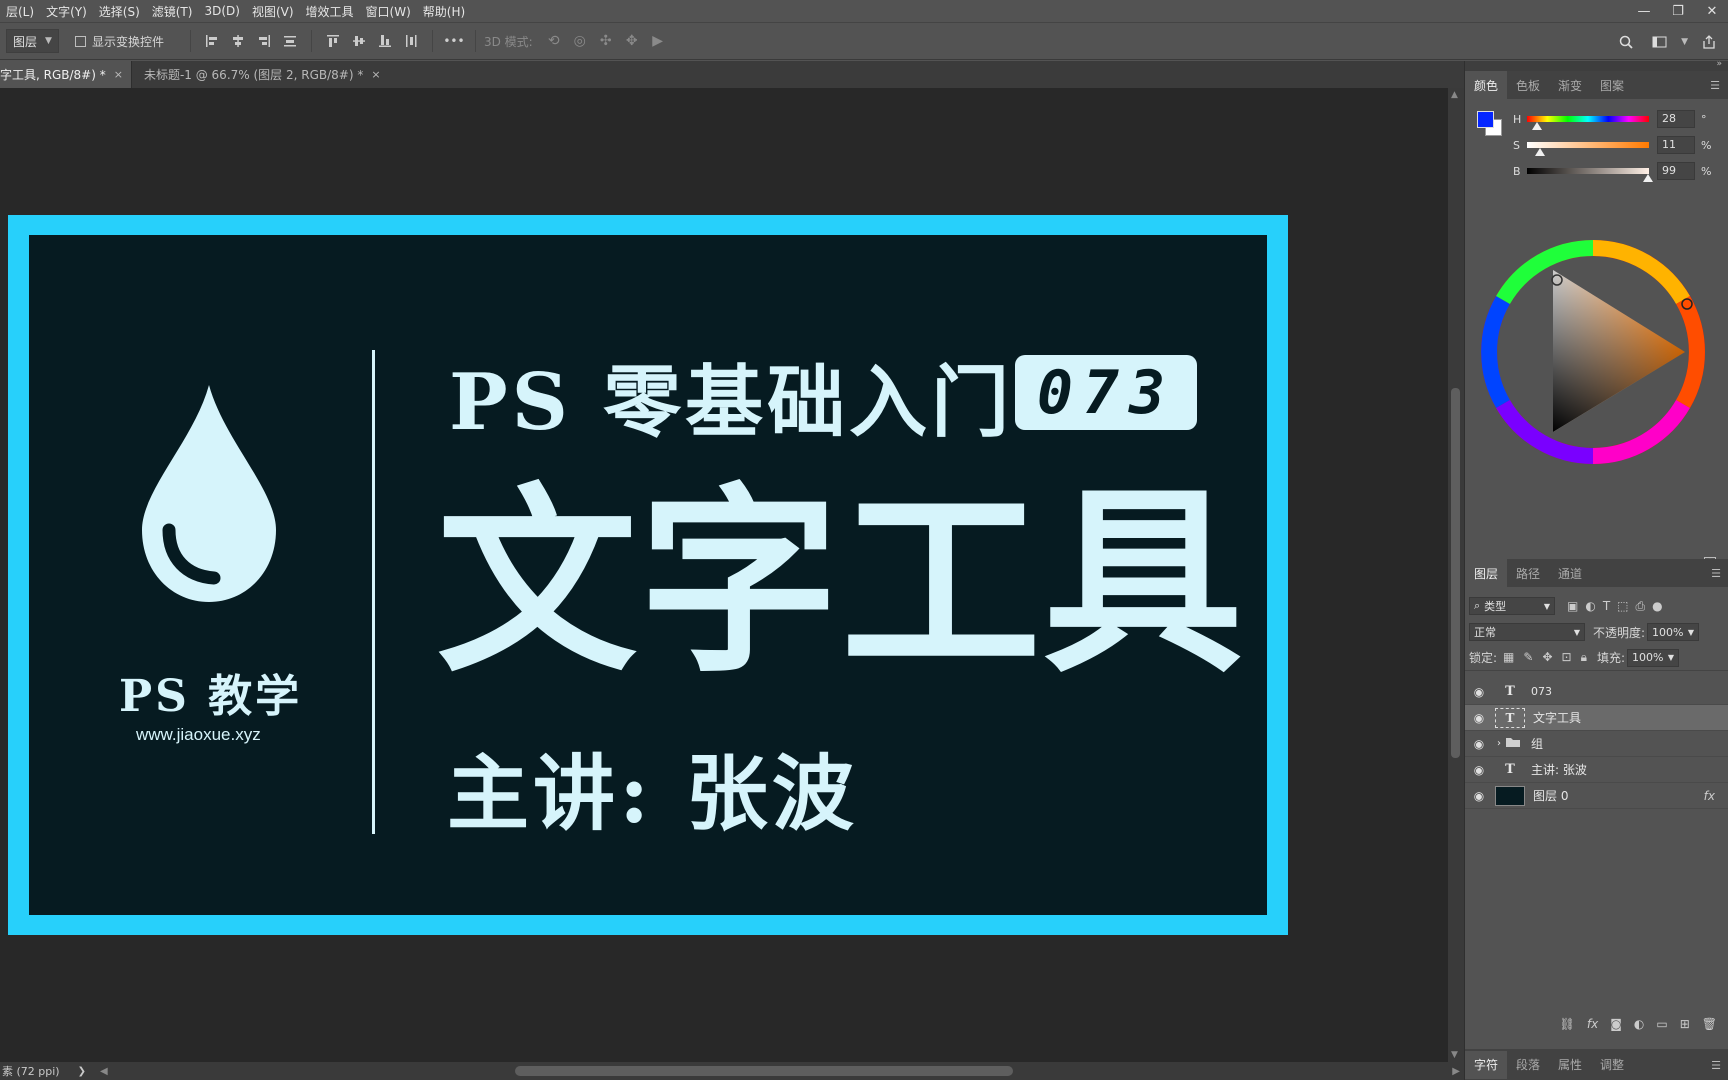 The image size is (1728, 1080). I want to click on align-right-icon, so click(264, 41).